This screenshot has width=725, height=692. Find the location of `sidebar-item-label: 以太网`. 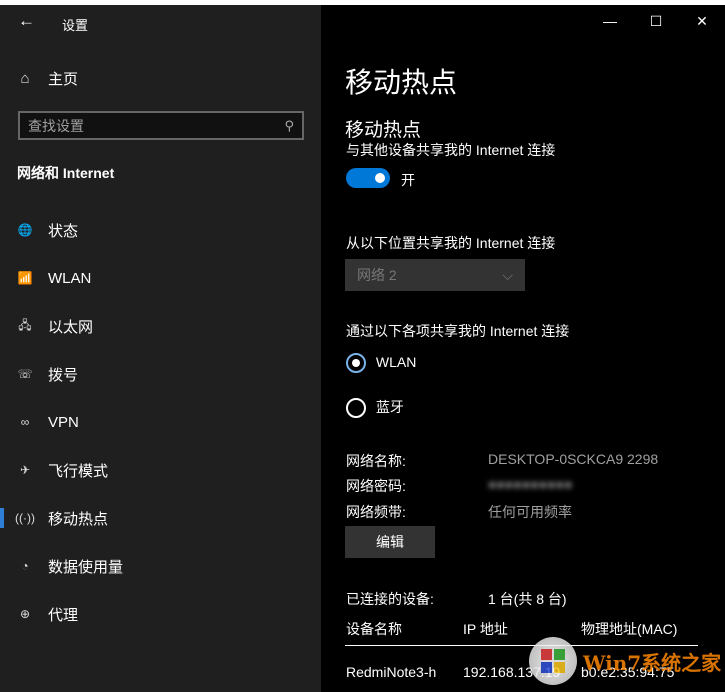

sidebar-item-label: 以太网 is located at coordinates (71, 327).